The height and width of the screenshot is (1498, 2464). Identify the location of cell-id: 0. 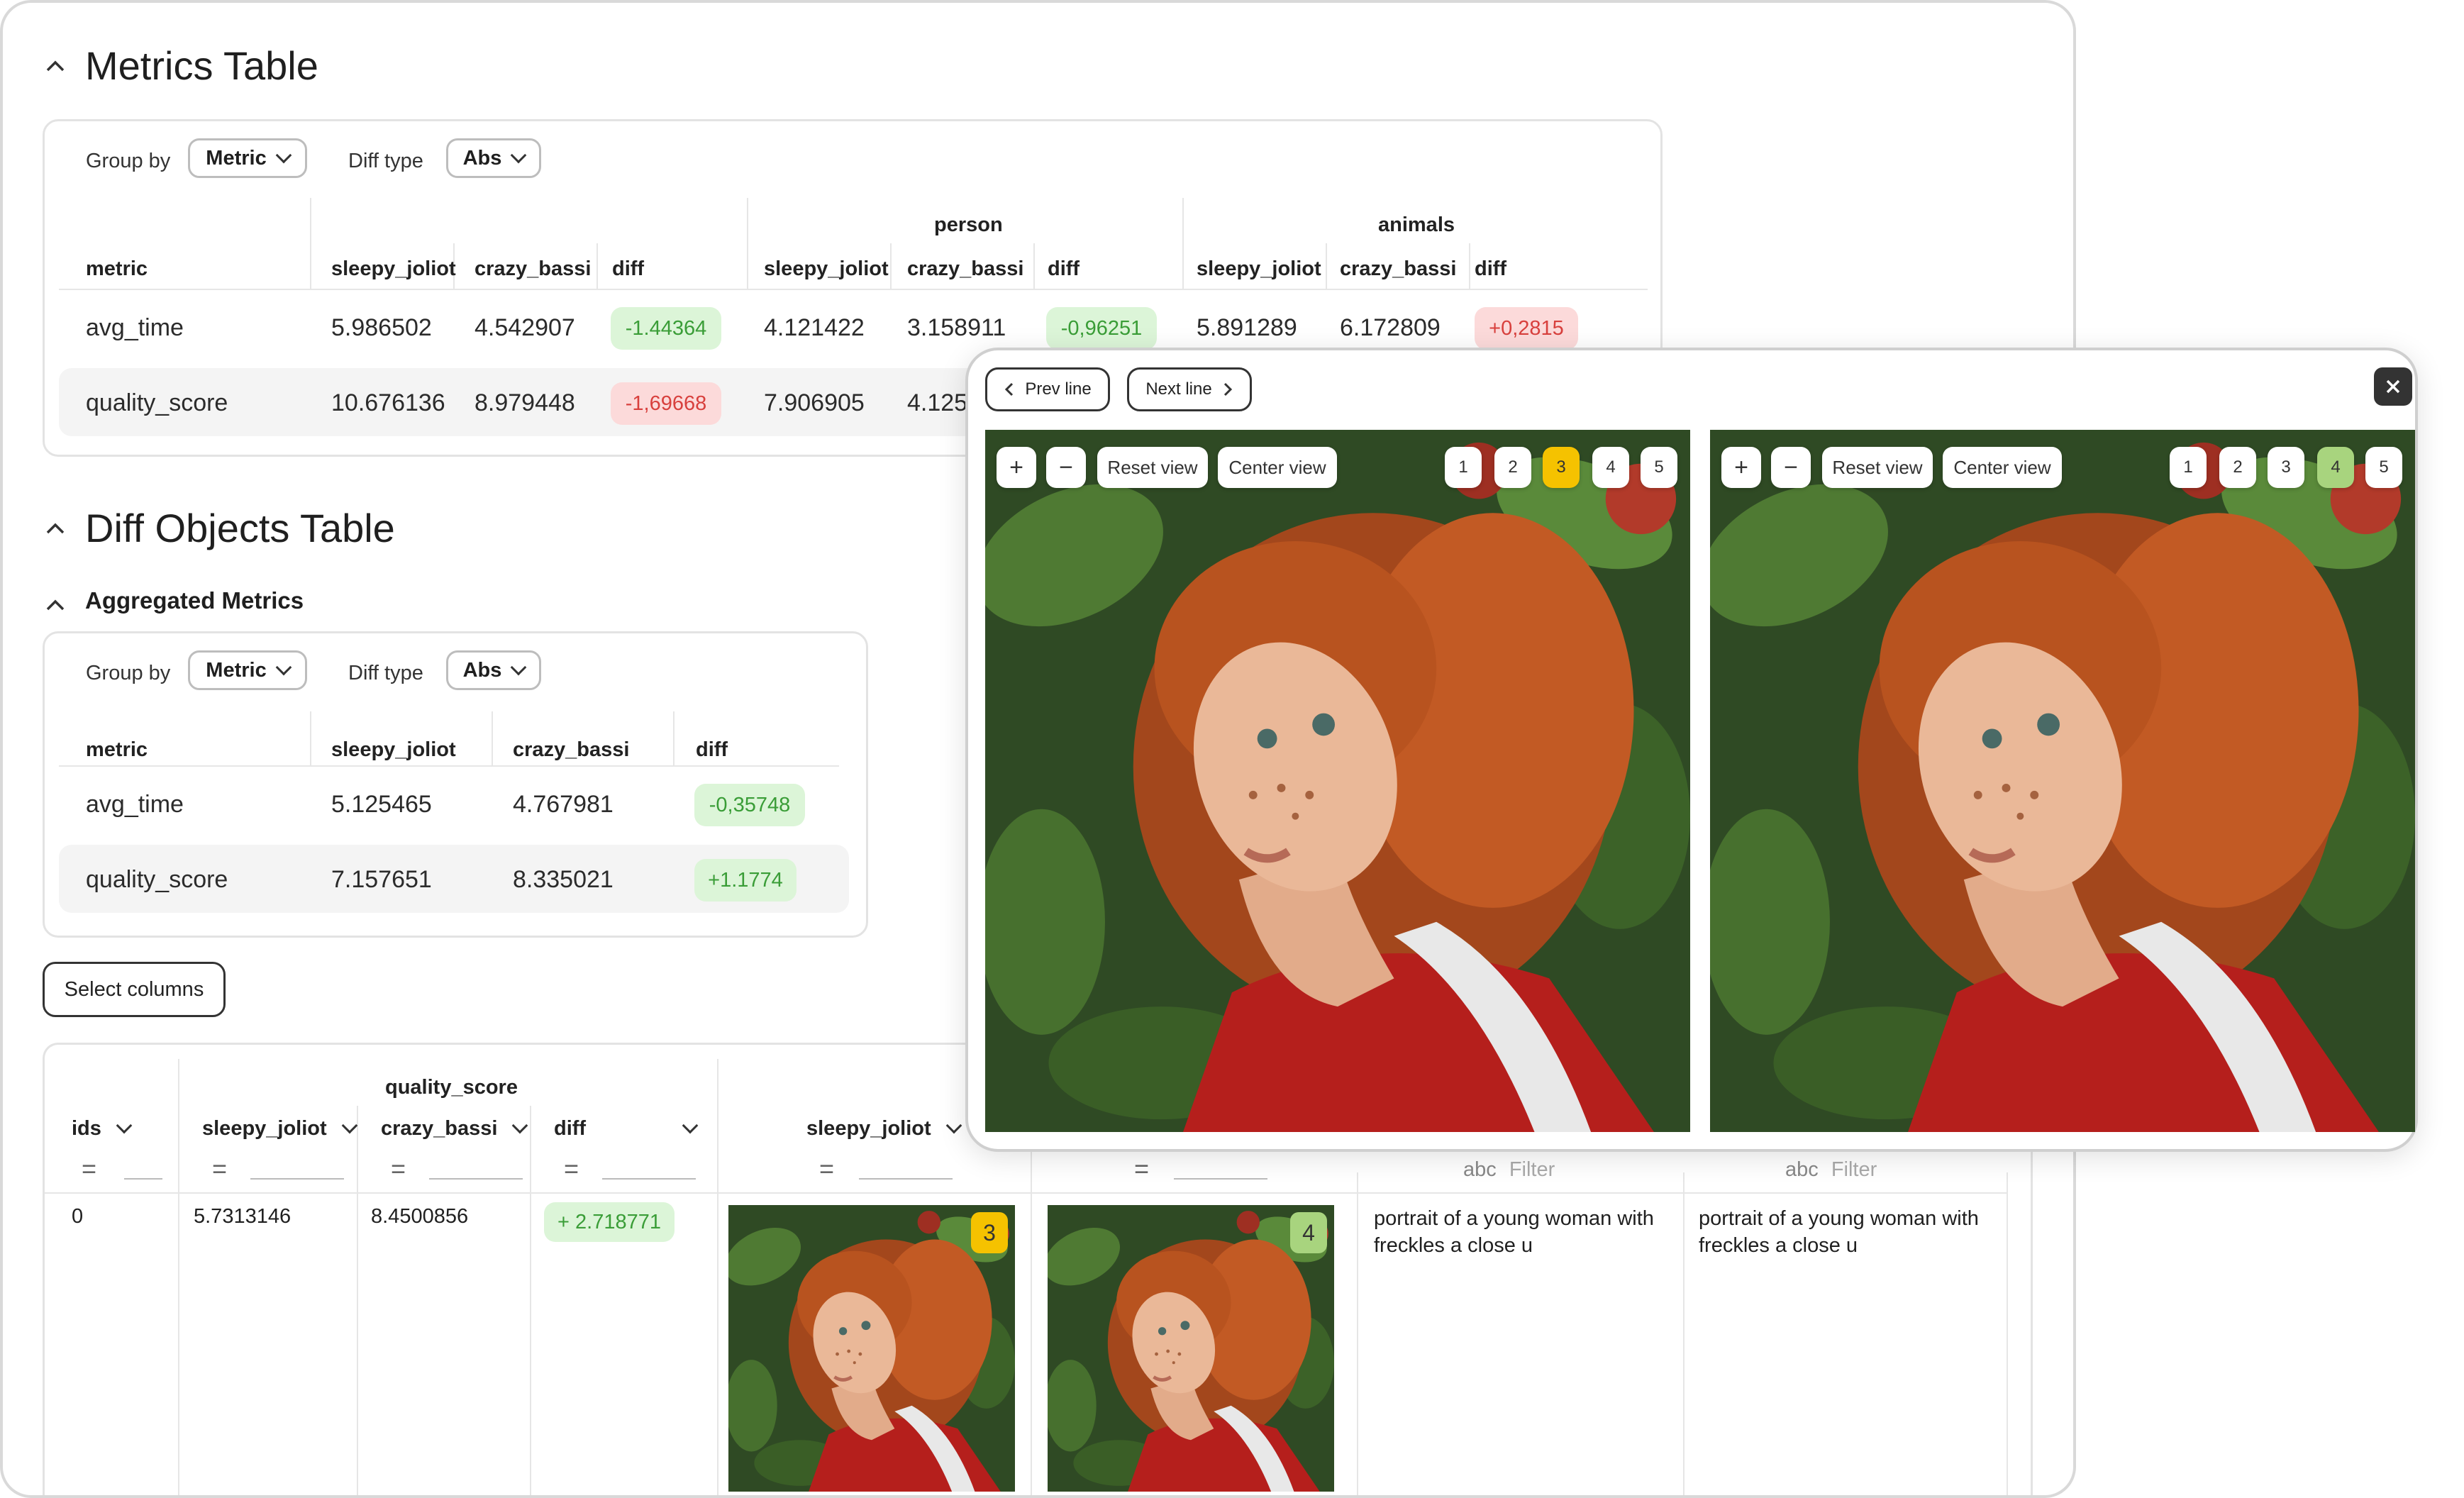
(78, 1216).